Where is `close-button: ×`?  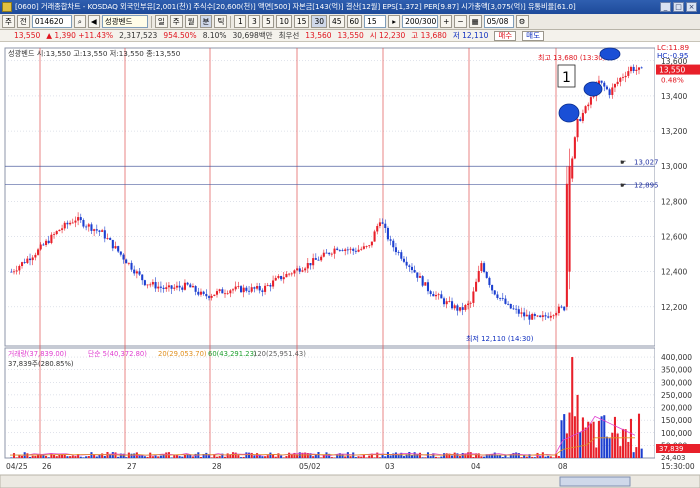
close-button: × is located at coordinates (691, 7).